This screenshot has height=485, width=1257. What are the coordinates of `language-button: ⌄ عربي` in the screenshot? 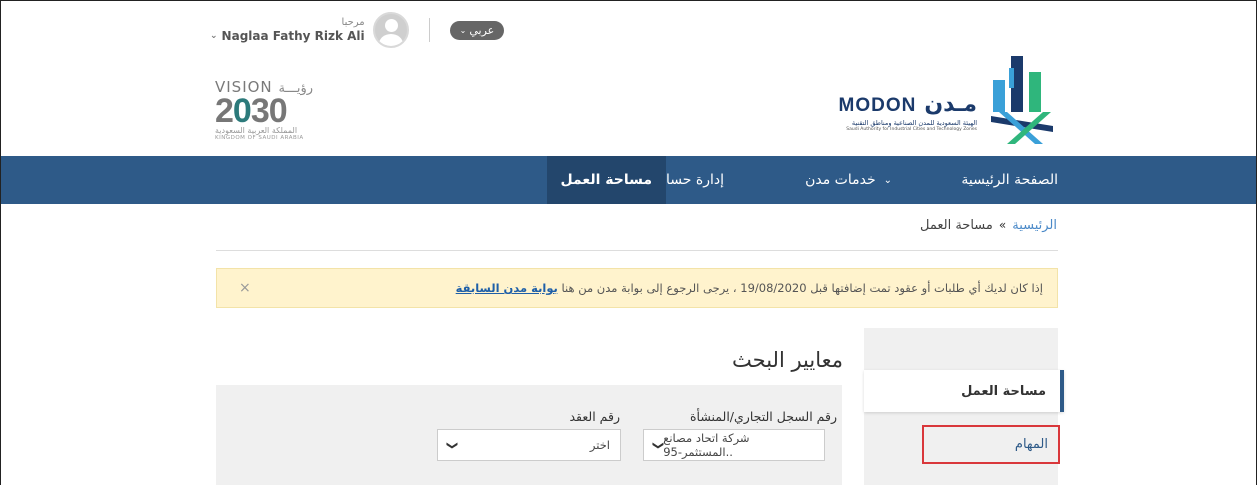 It's located at (477, 30).